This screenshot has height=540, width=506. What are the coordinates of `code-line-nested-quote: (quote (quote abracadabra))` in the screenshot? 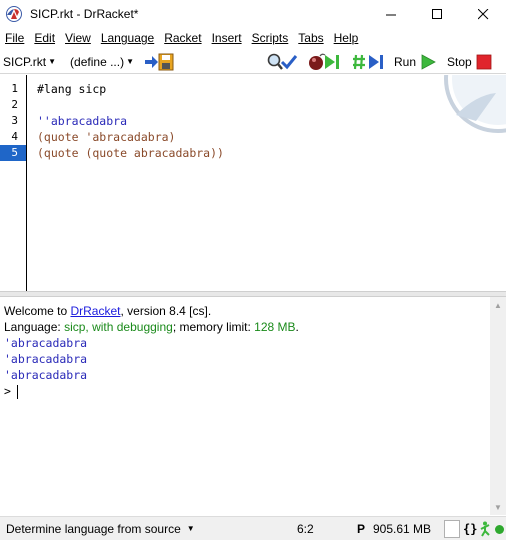 It's located at (130, 153).